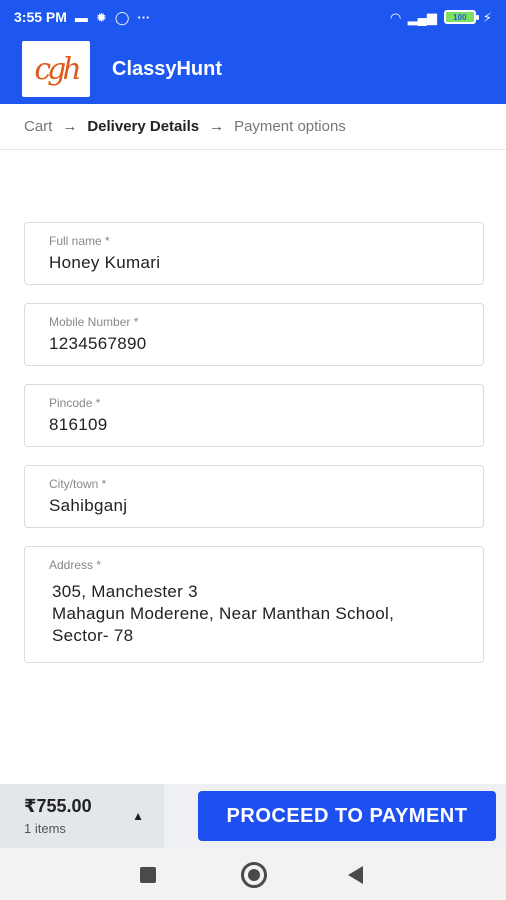 The image size is (506, 900). What do you see at coordinates (266, 263) in the screenshot?
I see `full-name-value: Honey Kumari` at bounding box center [266, 263].